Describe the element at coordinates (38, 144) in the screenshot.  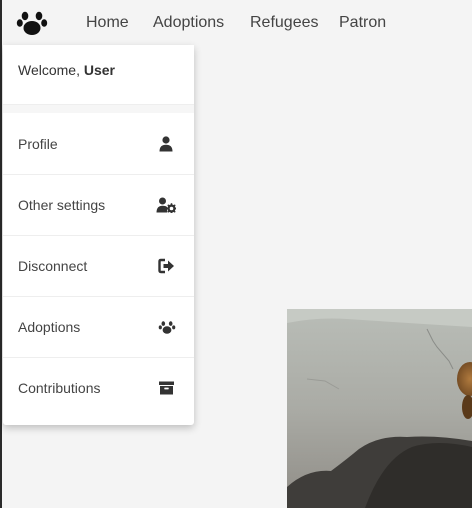
I see `menu-item-label: Profile` at that location.